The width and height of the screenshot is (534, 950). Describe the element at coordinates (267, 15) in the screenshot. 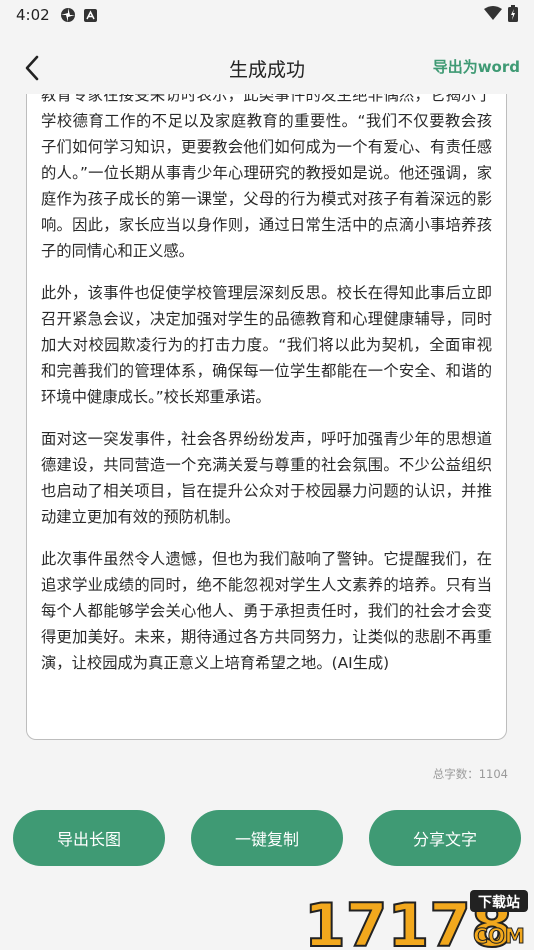

I see `status-bar: 4:02` at that location.